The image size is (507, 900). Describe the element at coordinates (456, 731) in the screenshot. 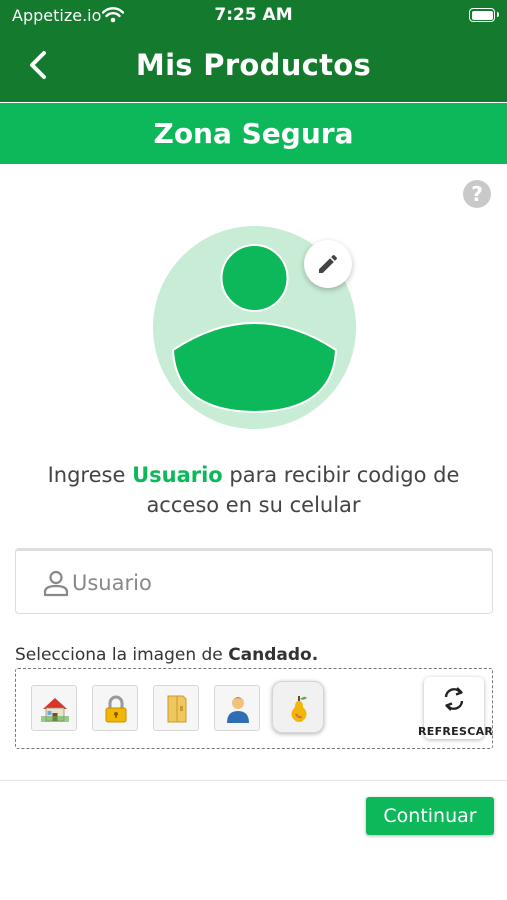

I see `refresh-label: REFRESCAR` at that location.